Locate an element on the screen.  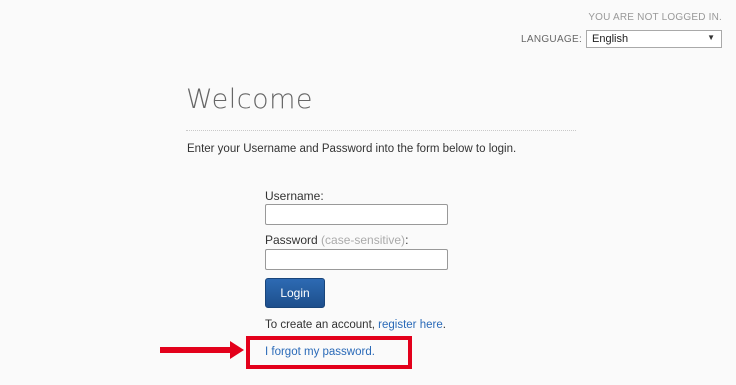
username-label: Username: is located at coordinates (294, 196).